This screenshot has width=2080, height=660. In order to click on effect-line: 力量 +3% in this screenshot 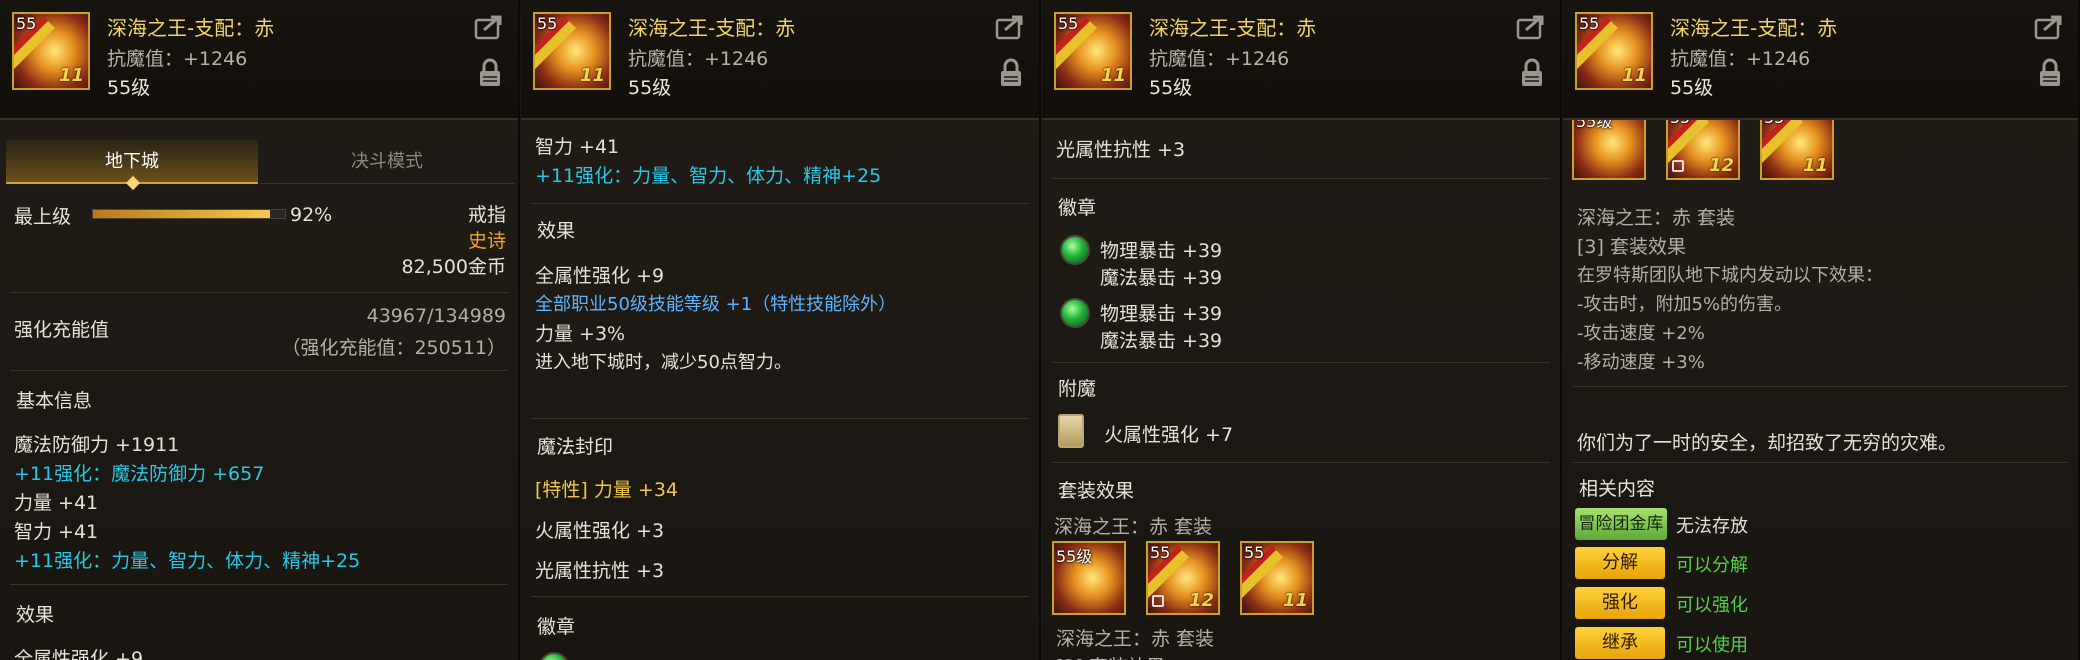, I will do `click(580, 334)`.